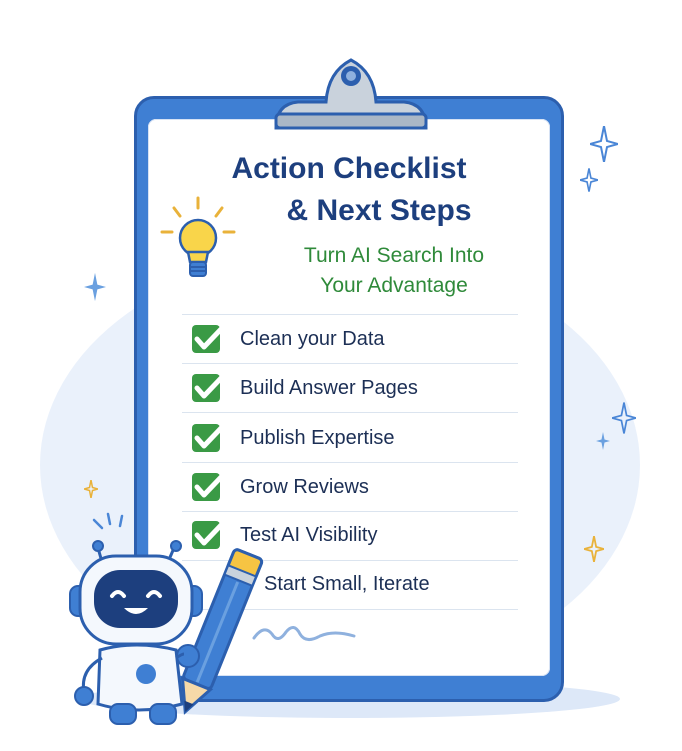  What do you see at coordinates (394, 285) in the screenshot?
I see `subtitle-line2: Your Advantage` at bounding box center [394, 285].